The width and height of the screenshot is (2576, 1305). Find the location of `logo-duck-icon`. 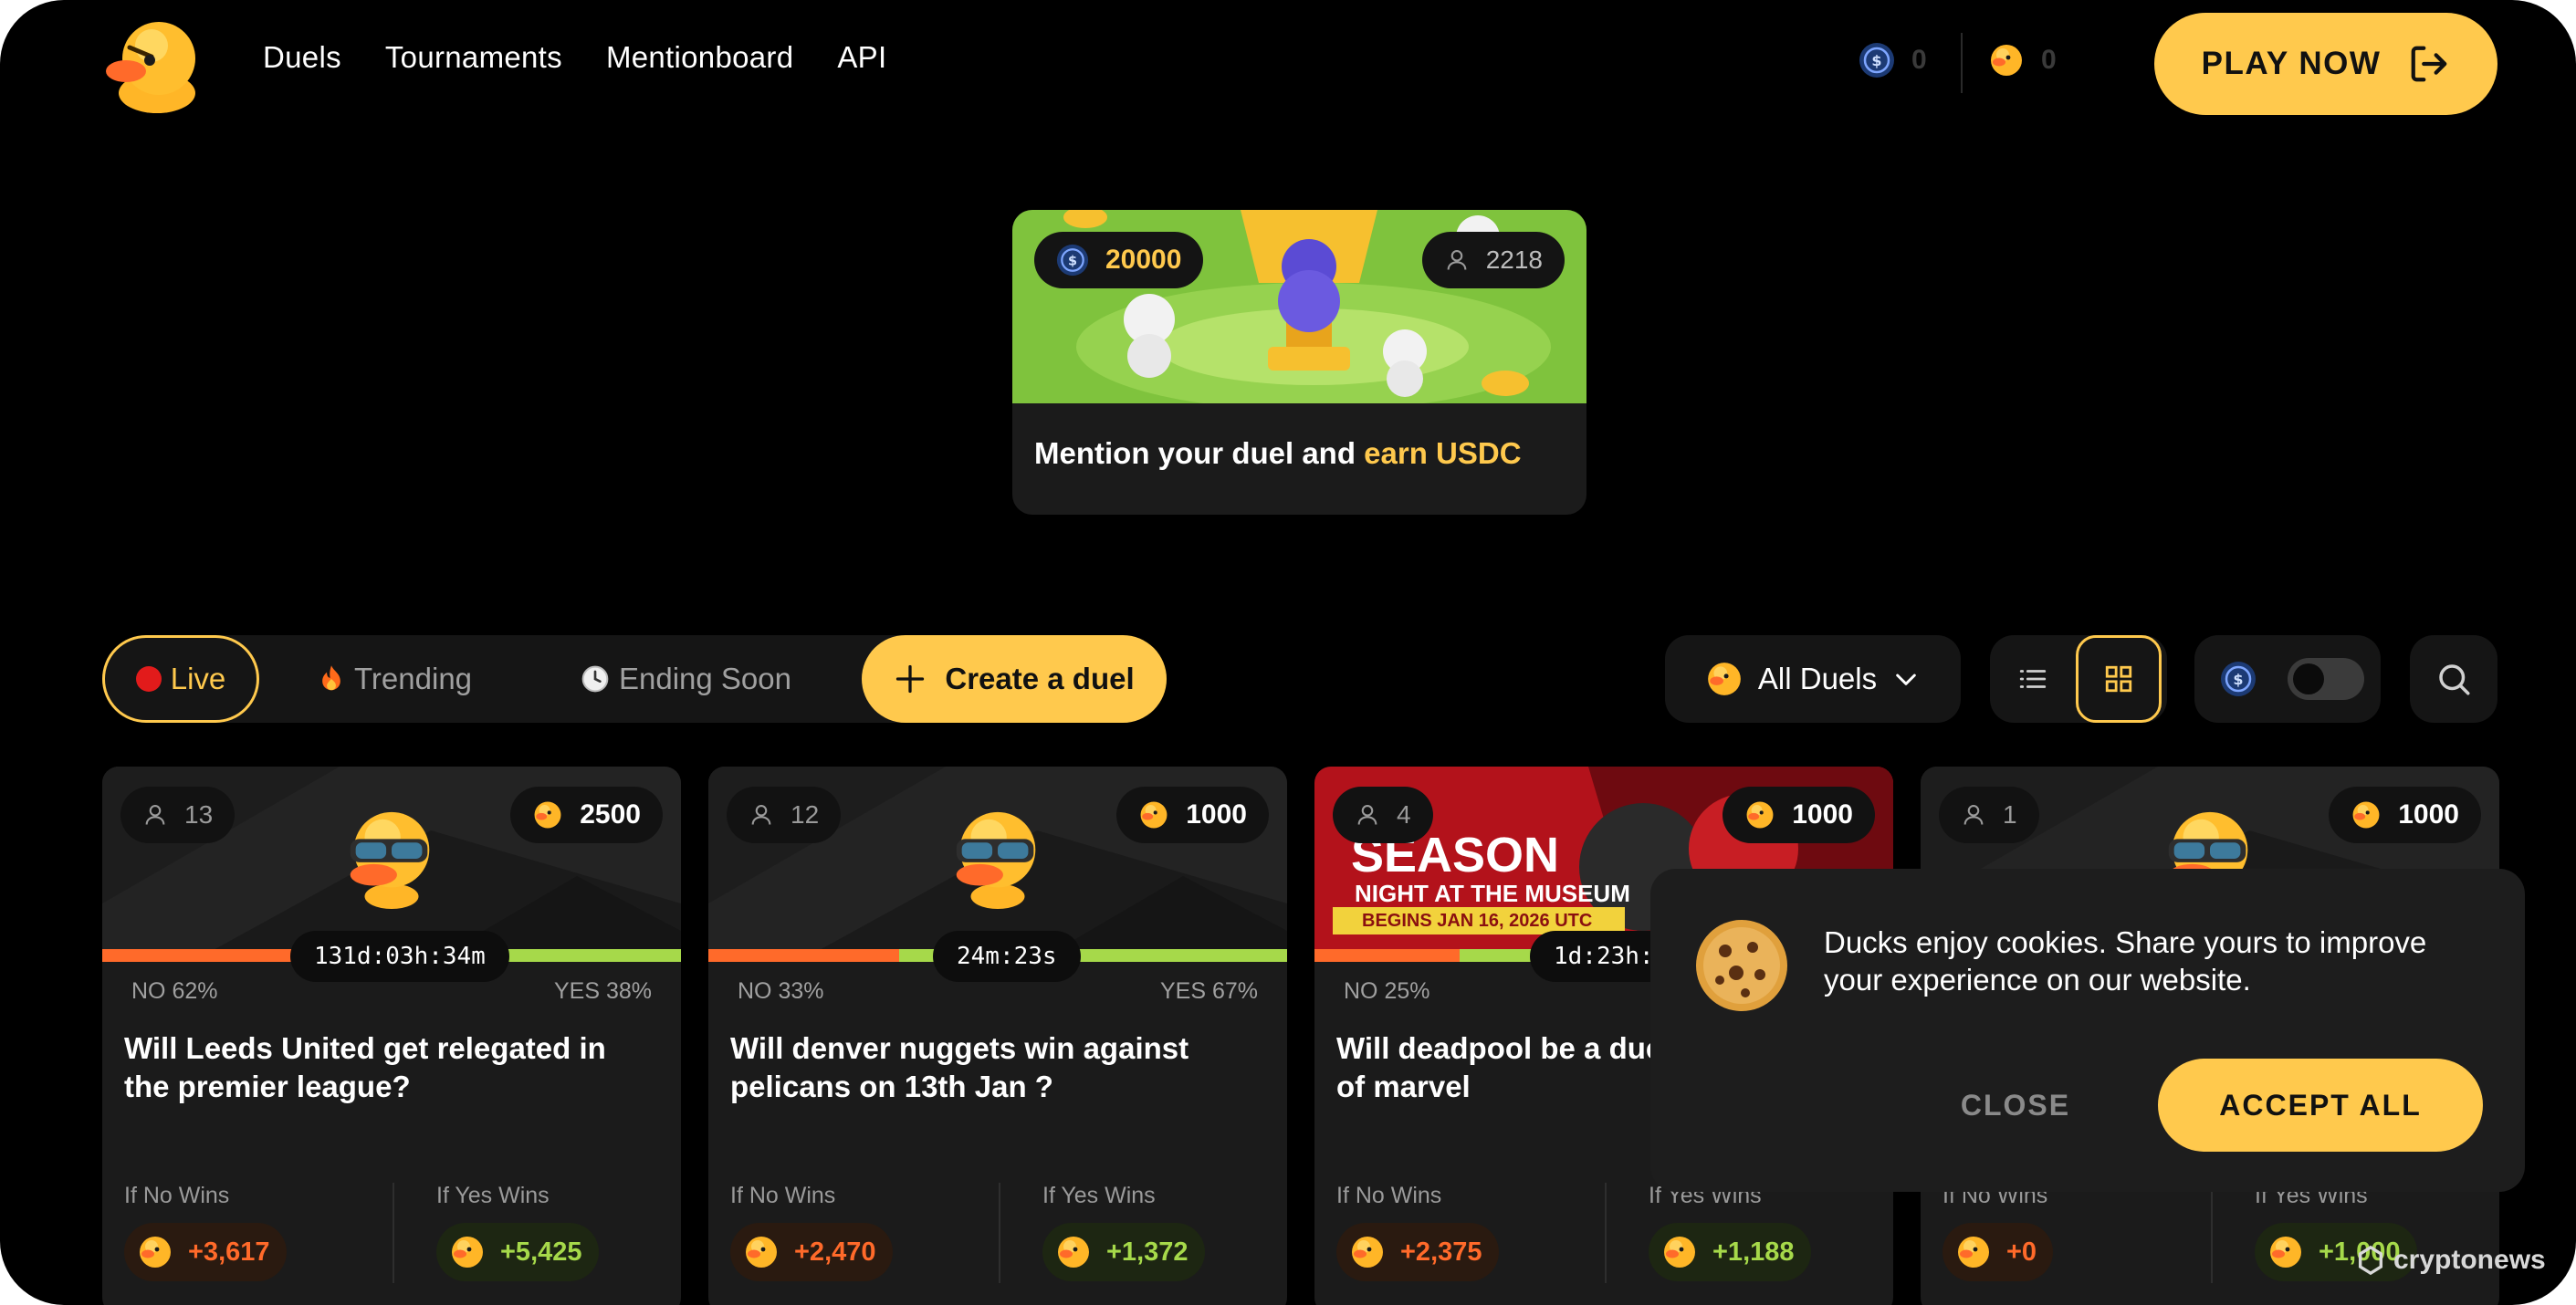

logo-duck-icon is located at coordinates (153, 65).